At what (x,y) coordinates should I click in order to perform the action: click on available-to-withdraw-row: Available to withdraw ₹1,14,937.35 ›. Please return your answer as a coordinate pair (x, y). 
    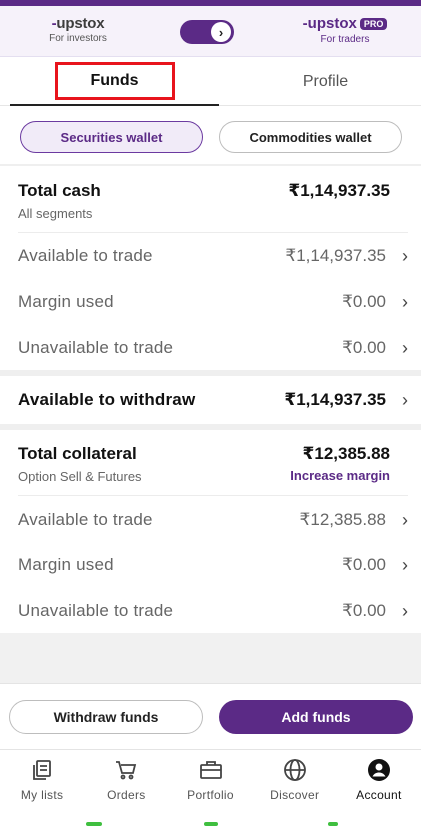
    Looking at the image, I should click on (213, 400).